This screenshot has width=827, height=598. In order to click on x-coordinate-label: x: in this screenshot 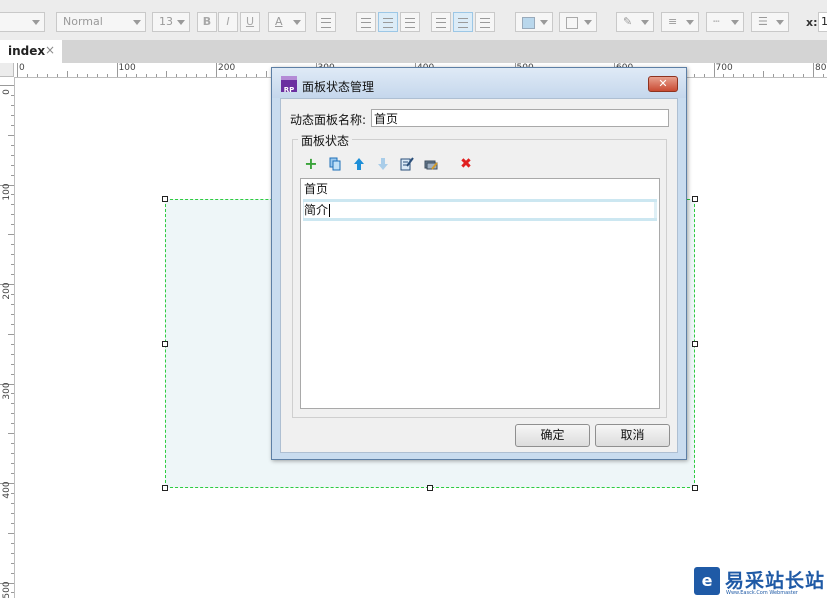, I will do `click(812, 22)`.